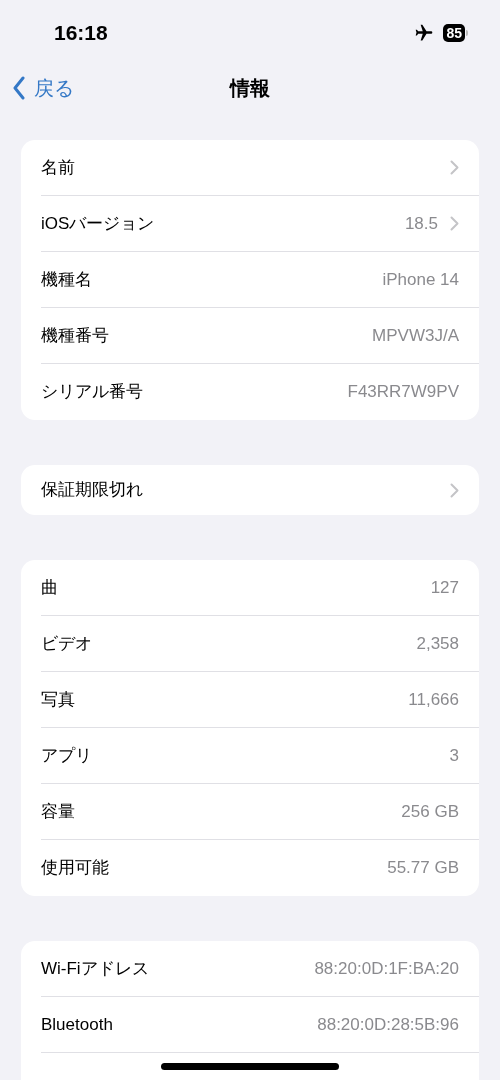 The width and height of the screenshot is (500, 1080). Describe the element at coordinates (81, 33) in the screenshot. I see `status-time: 16:18` at that location.